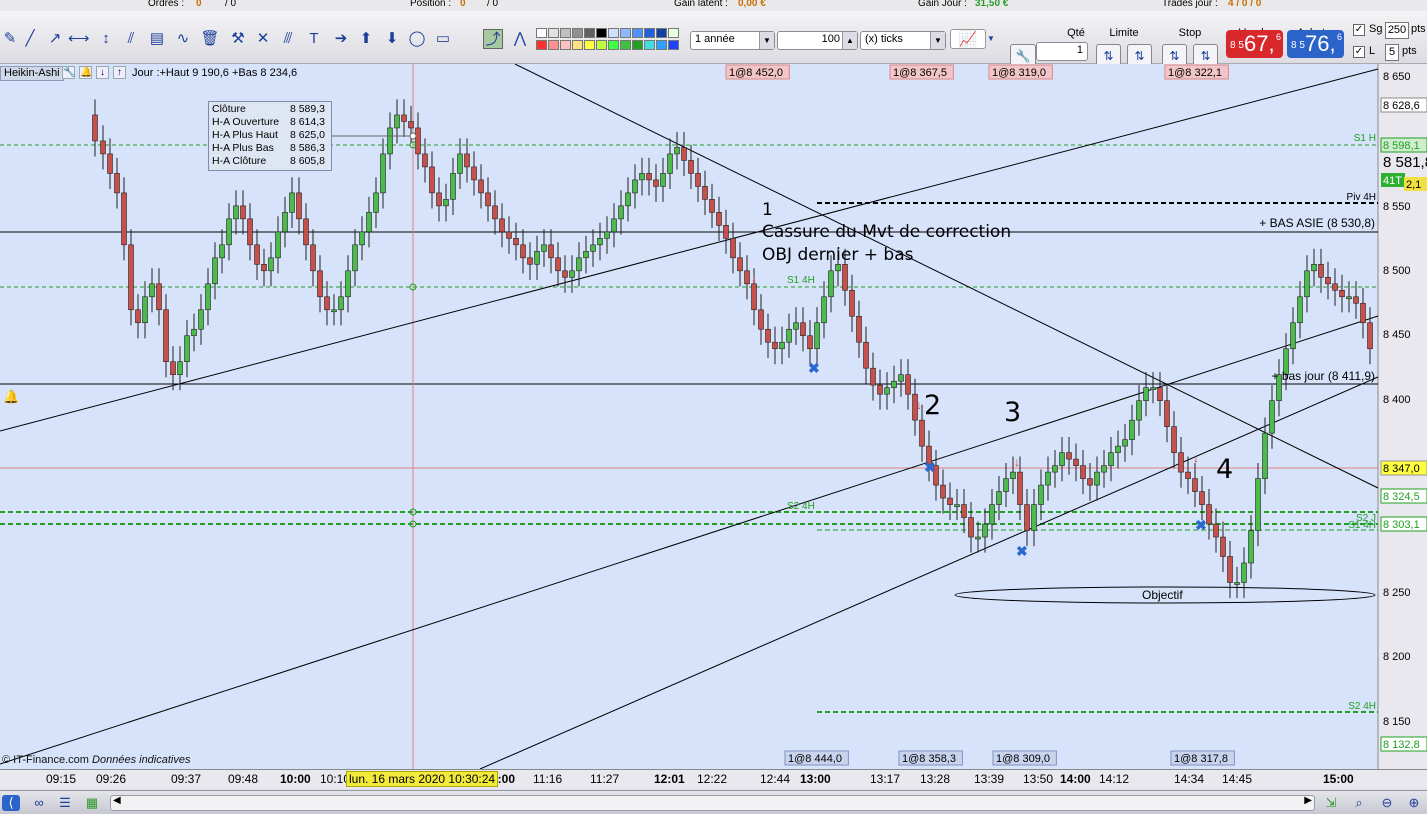  Describe the element at coordinates (39, 803) in the screenshot. I see `link-icon: ∞` at that location.